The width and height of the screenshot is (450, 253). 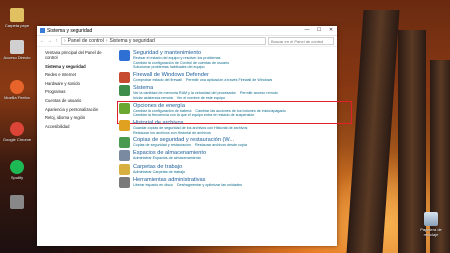 What do you see at coordinates (167, 158) in the screenshot?
I see `category-link: Administrar Espacios de almacenamiento` at bounding box center [167, 158].